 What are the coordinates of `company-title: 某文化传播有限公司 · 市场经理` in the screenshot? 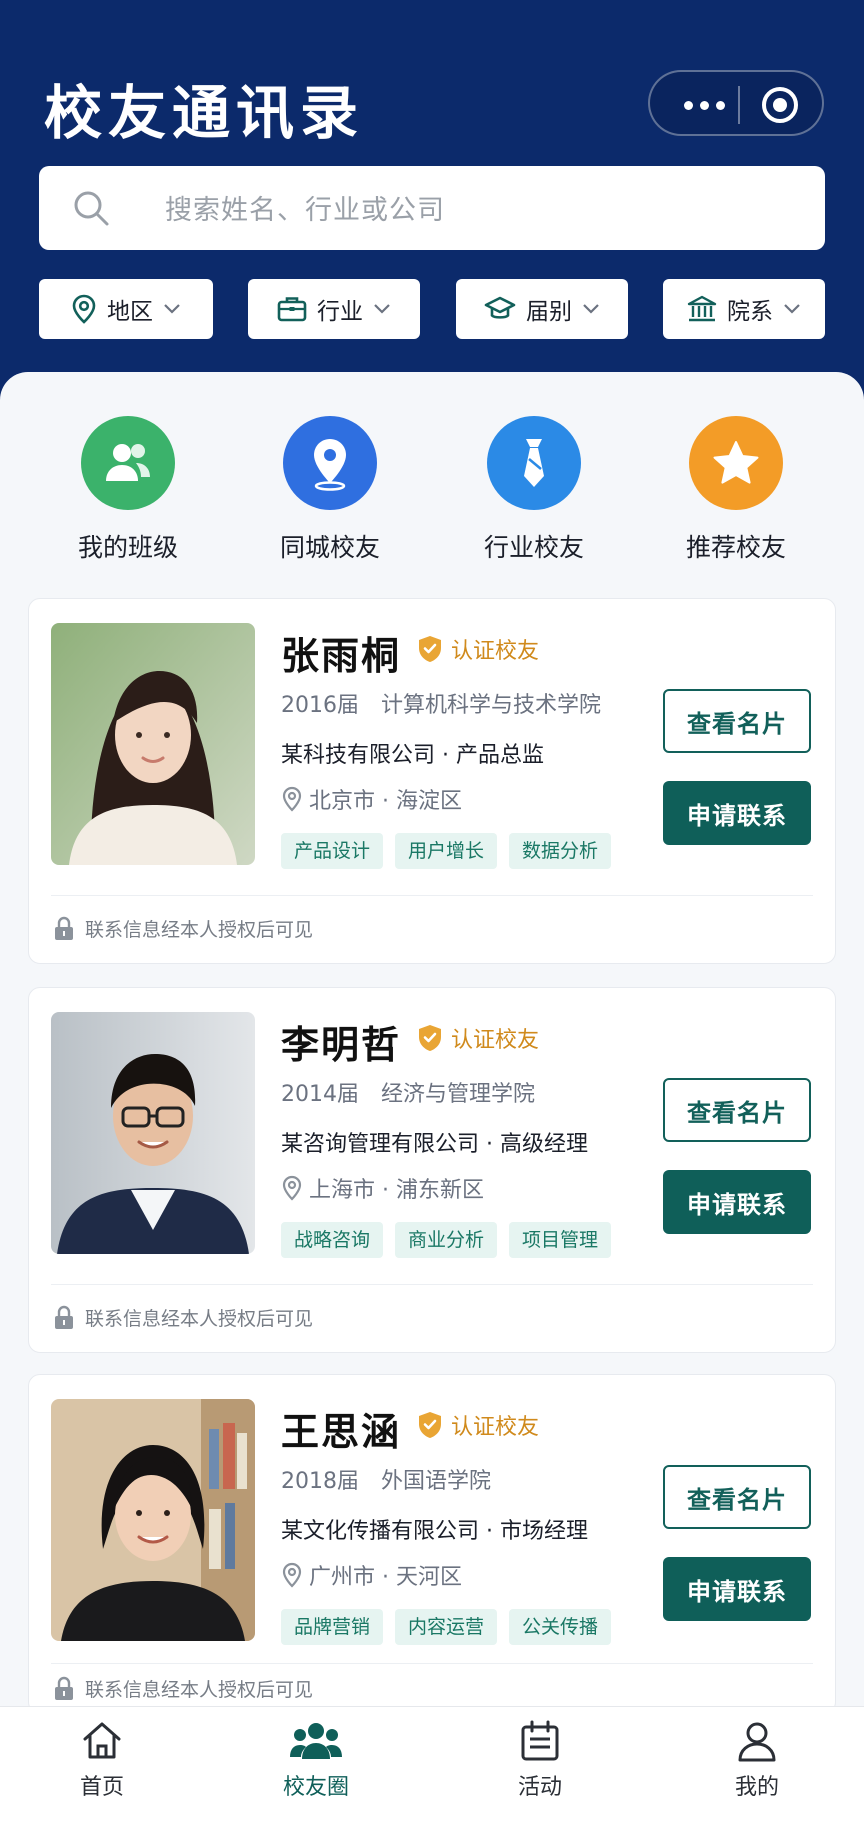 It's located at (434, 1531).